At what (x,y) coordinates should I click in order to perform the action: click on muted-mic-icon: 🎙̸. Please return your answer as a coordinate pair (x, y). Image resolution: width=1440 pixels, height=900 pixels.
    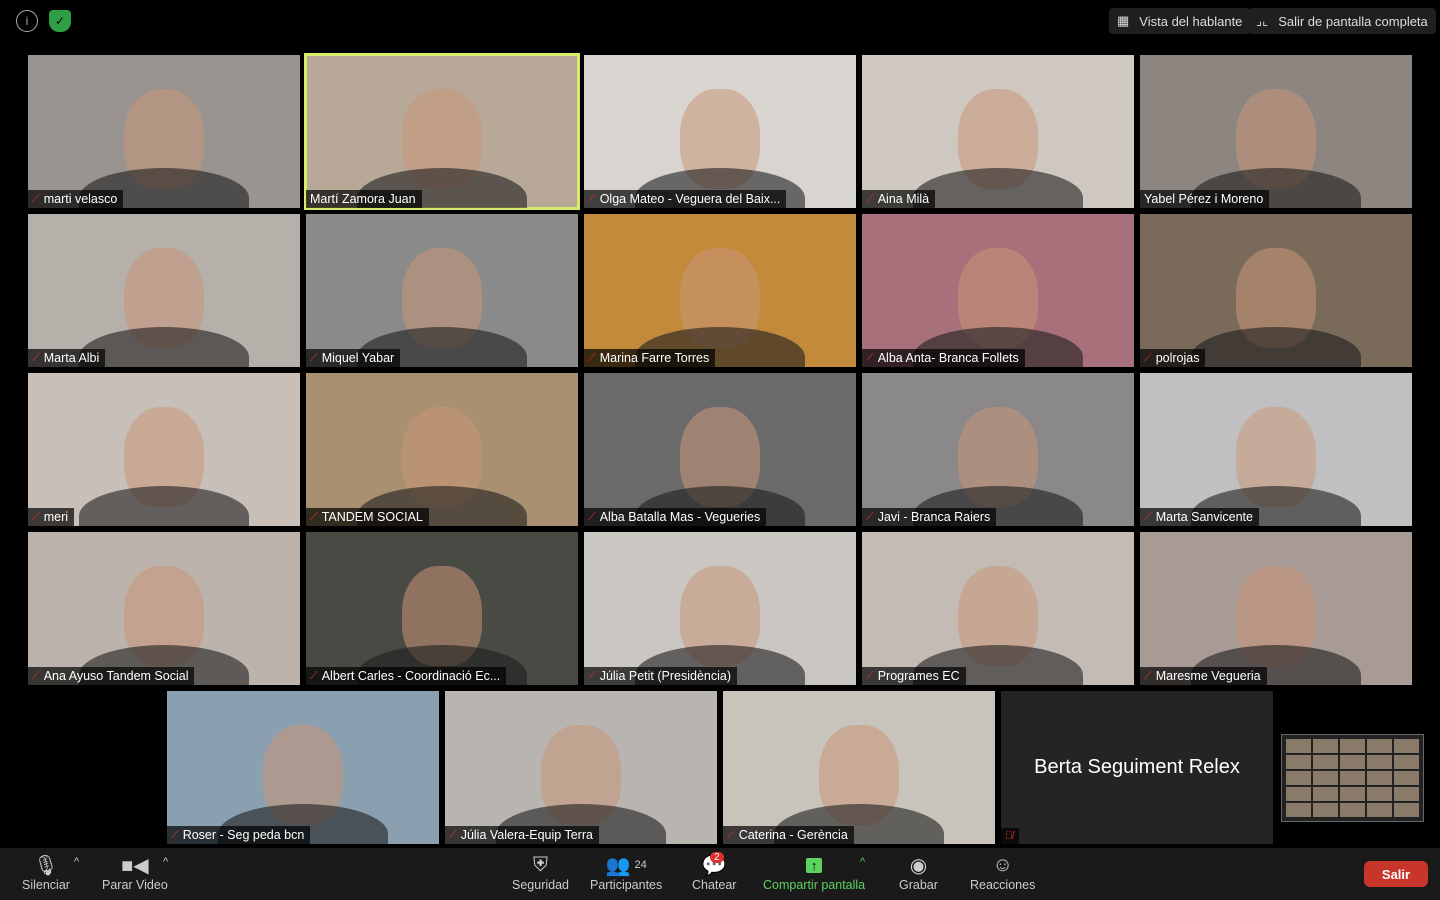
    Looking at the image, I should click on (1009, 836).